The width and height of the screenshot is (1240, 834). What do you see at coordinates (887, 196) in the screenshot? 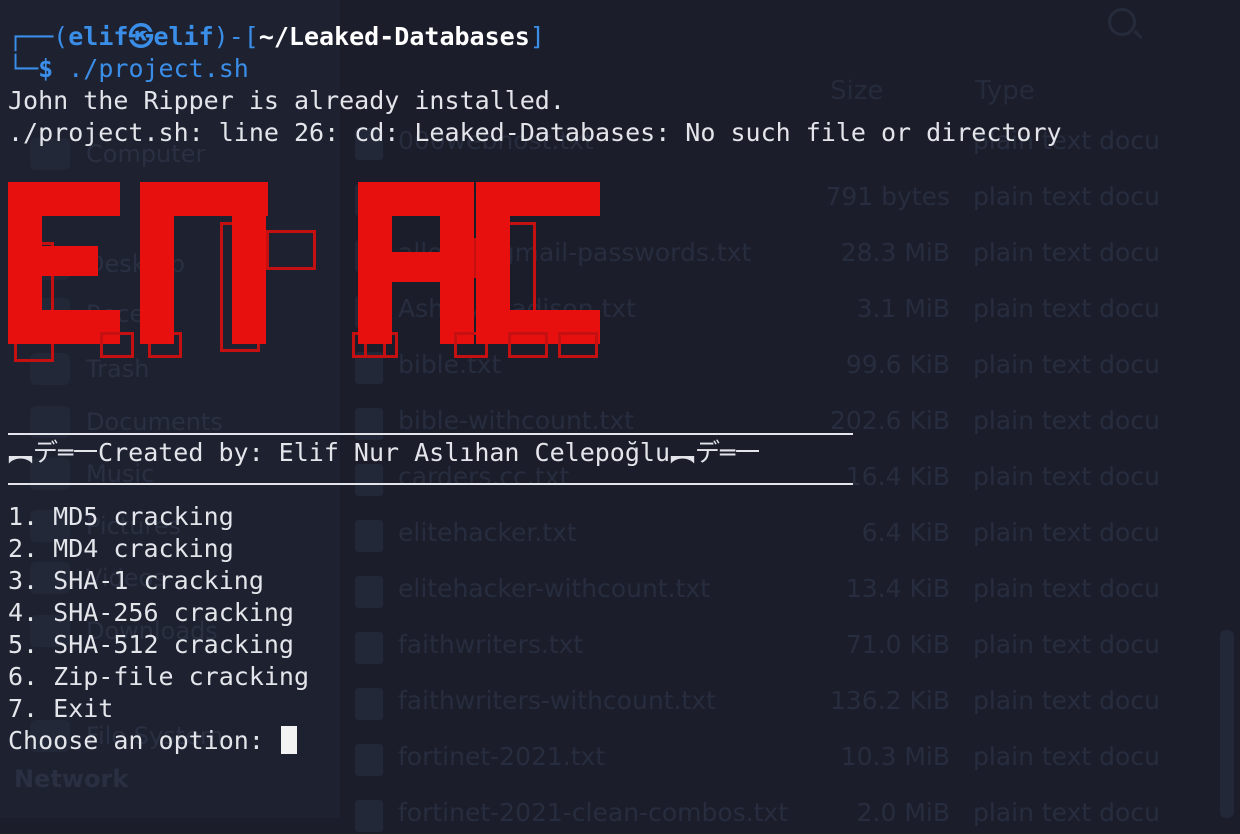
I see `file-size: 791 bytes` at bounding box center [887, 196].